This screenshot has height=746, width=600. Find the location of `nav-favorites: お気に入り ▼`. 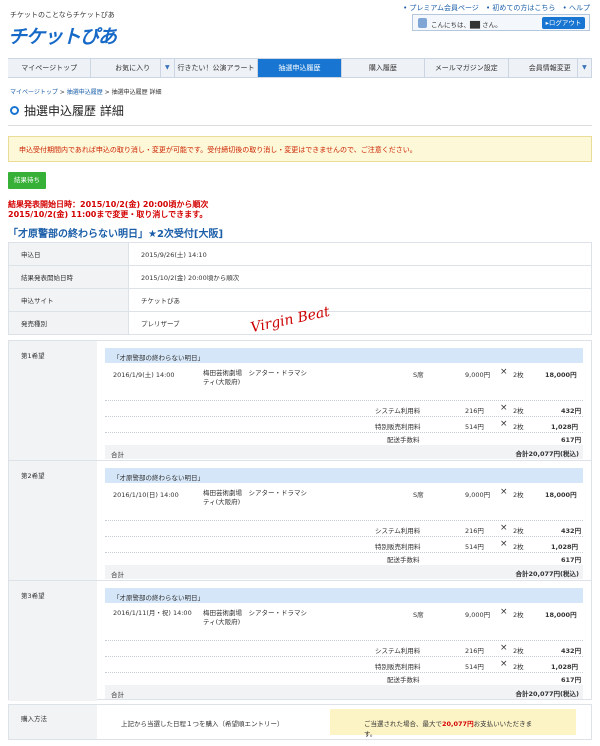

nav-favorites: お気に入り ▼ is located at coordinates (133, 68).